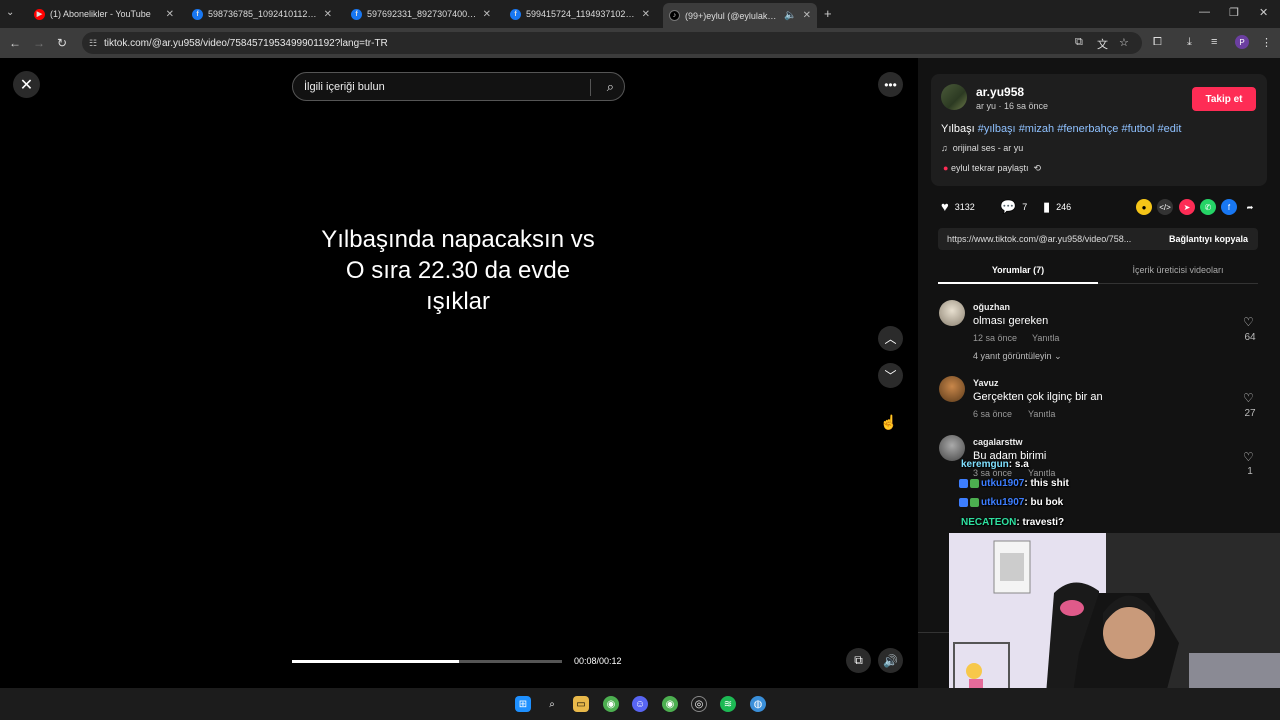  I want to click on like-count: 3132, so click(964, 206).